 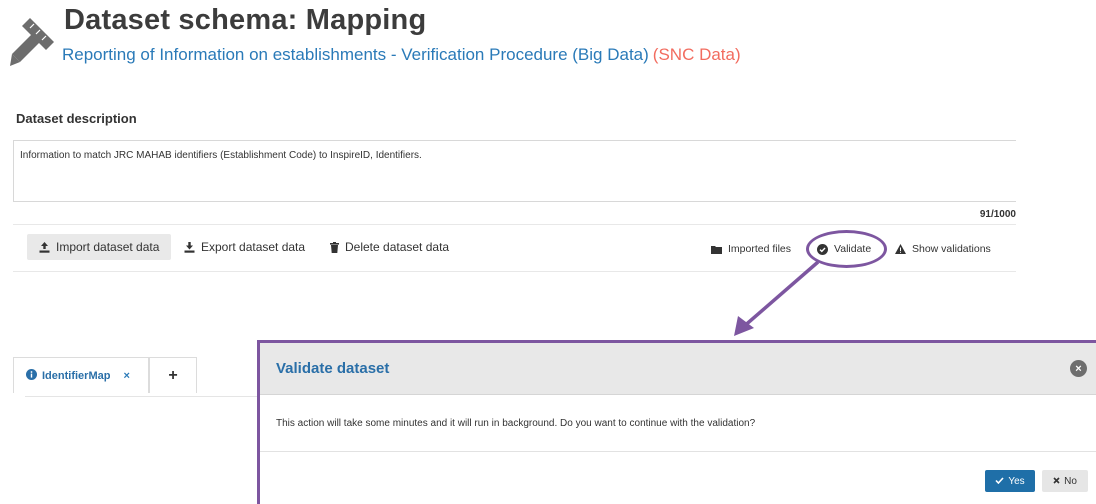 I want to click on dataset-description-heading: Dataset description, so click(x=76, y=118).